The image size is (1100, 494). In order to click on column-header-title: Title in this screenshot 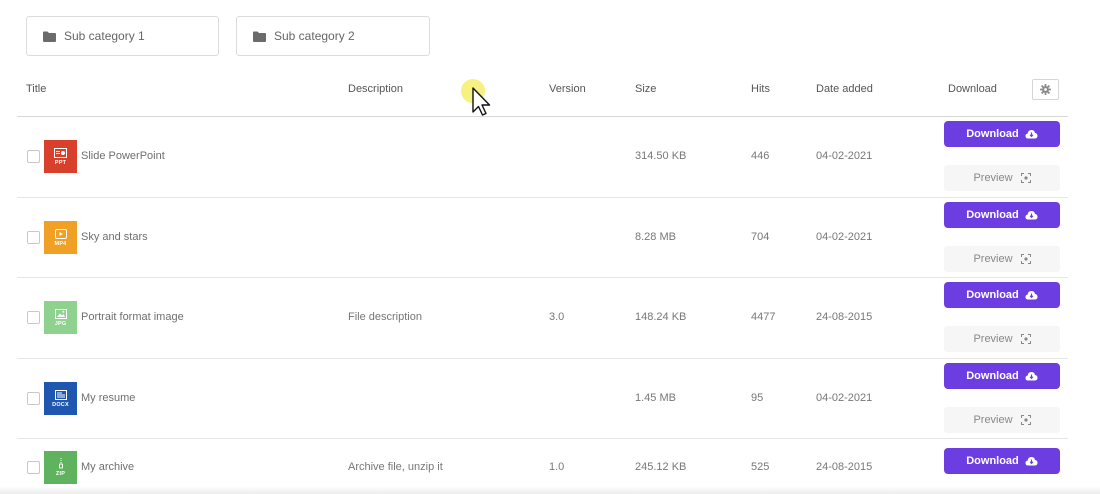, I will do `click(36, 89)`.